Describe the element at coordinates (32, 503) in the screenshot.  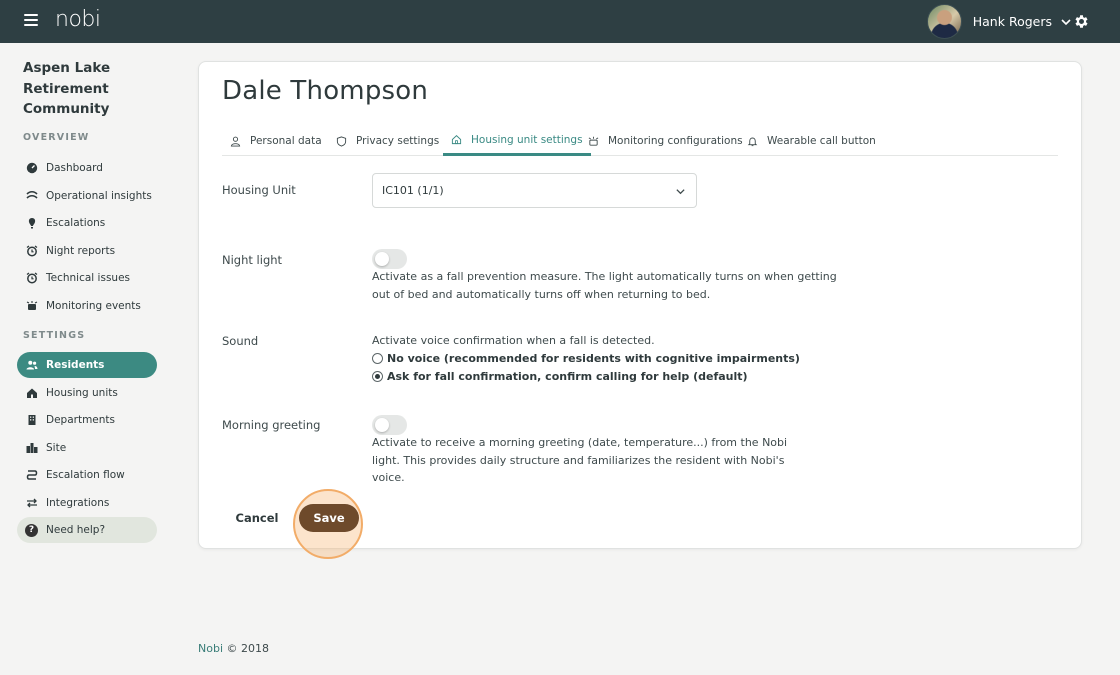
I see `arrows-icon` at that location.